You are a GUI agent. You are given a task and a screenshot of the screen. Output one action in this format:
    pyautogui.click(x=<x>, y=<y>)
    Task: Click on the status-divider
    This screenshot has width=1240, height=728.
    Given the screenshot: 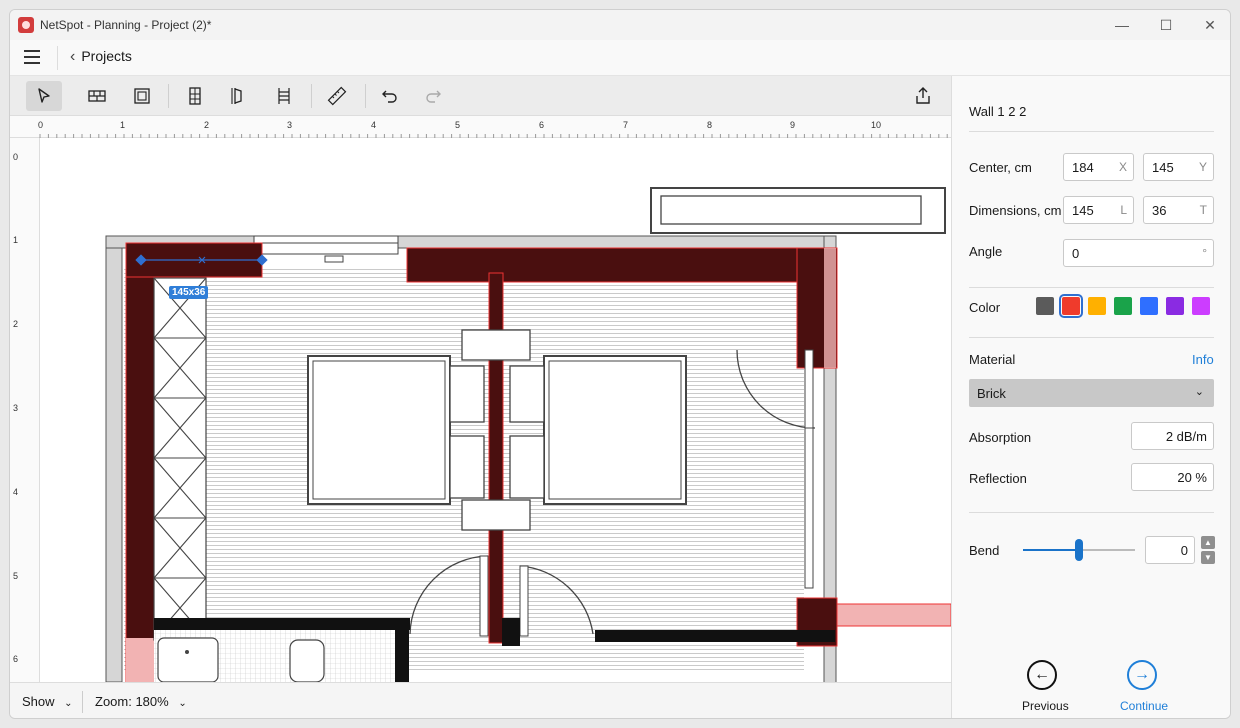 What is the action you would take?
    pyautogui.click(x=82, y=702)
    